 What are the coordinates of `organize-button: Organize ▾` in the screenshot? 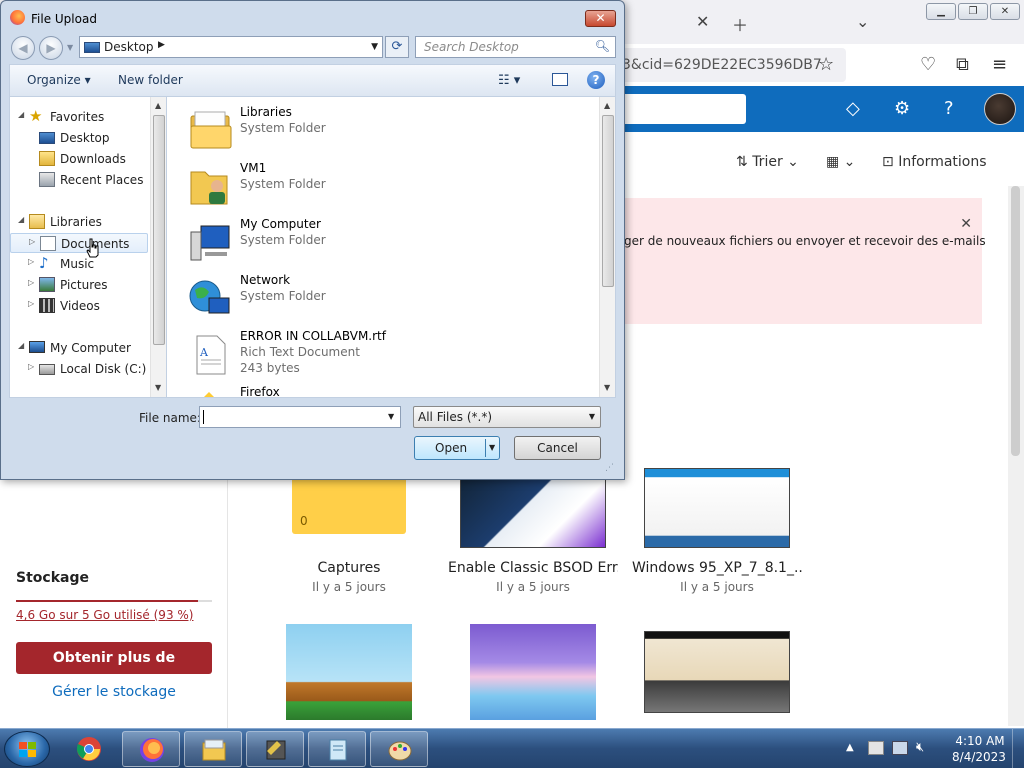 It's located at (59, 80).